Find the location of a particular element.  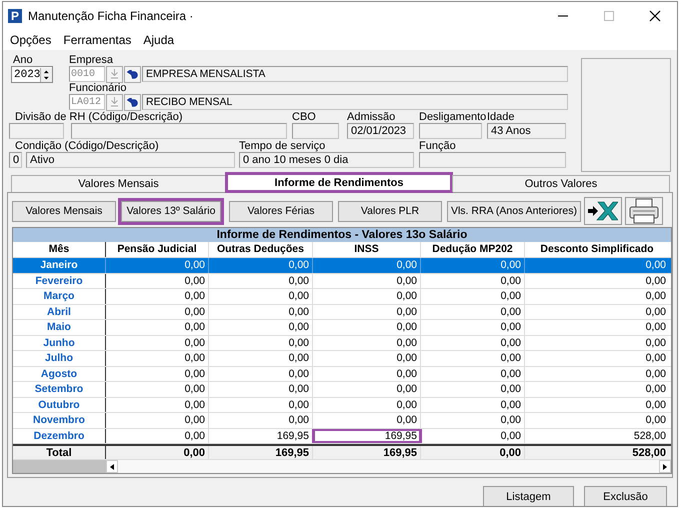

division-code-field is located at coordinates (36, 131).